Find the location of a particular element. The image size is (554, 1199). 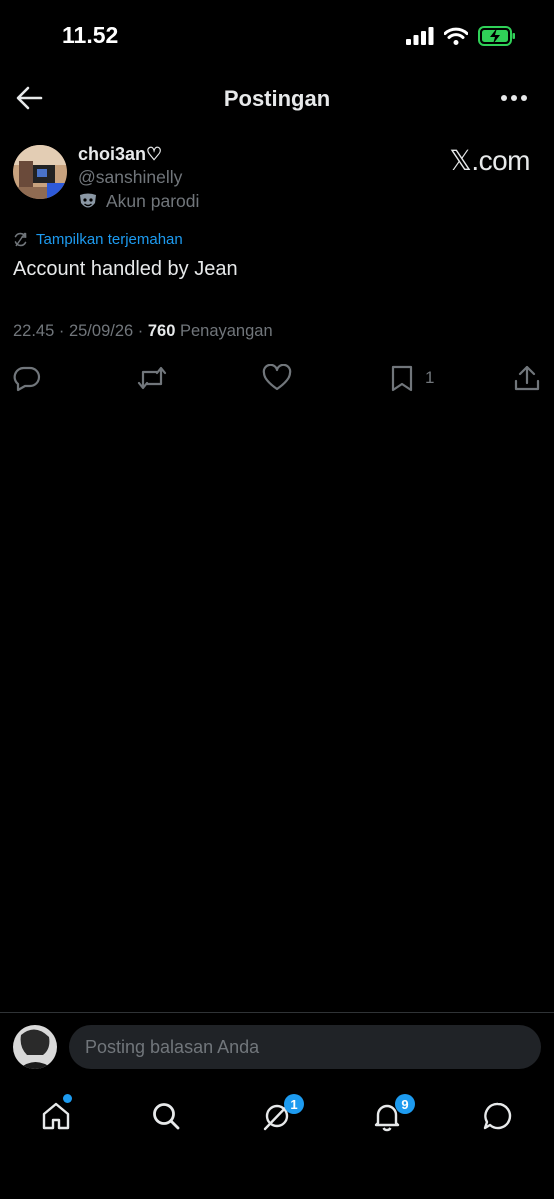

home-icon is located at coordinates (56, 1116).